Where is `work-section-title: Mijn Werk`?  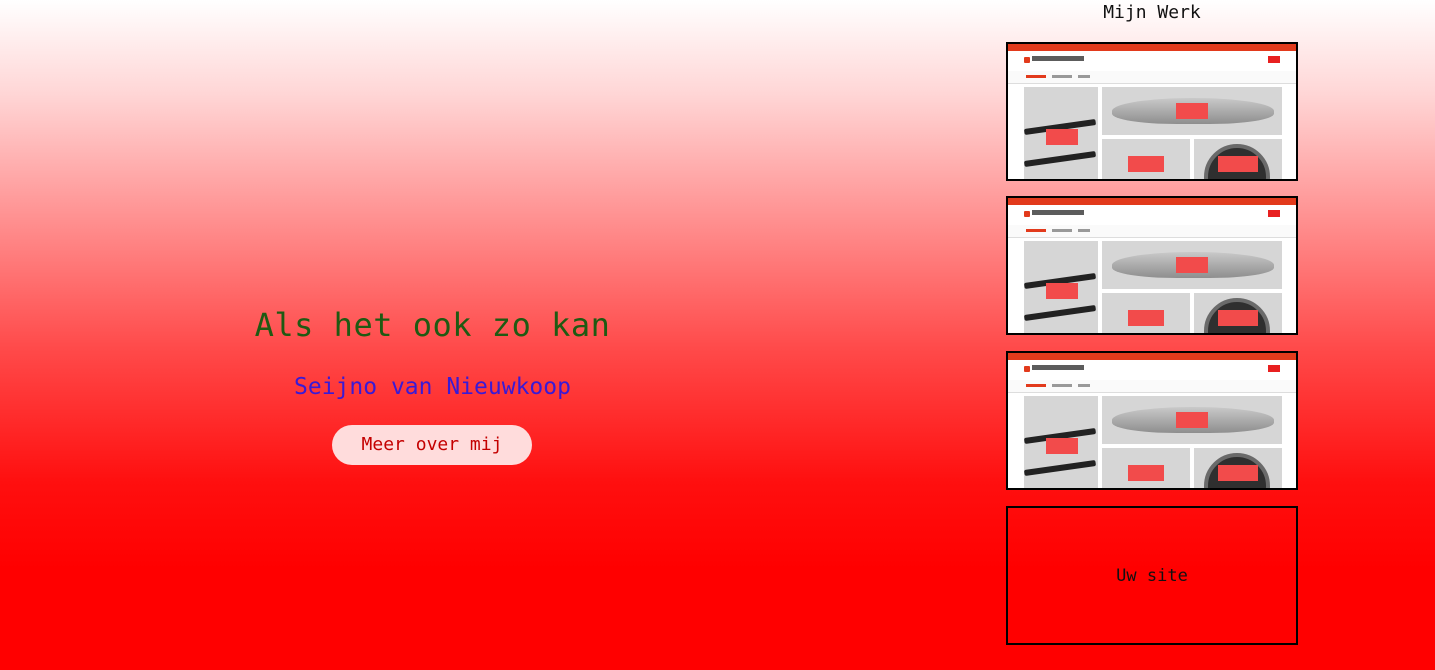
work-section-title: Mijn Werk is located at coordinates (1152, 12).